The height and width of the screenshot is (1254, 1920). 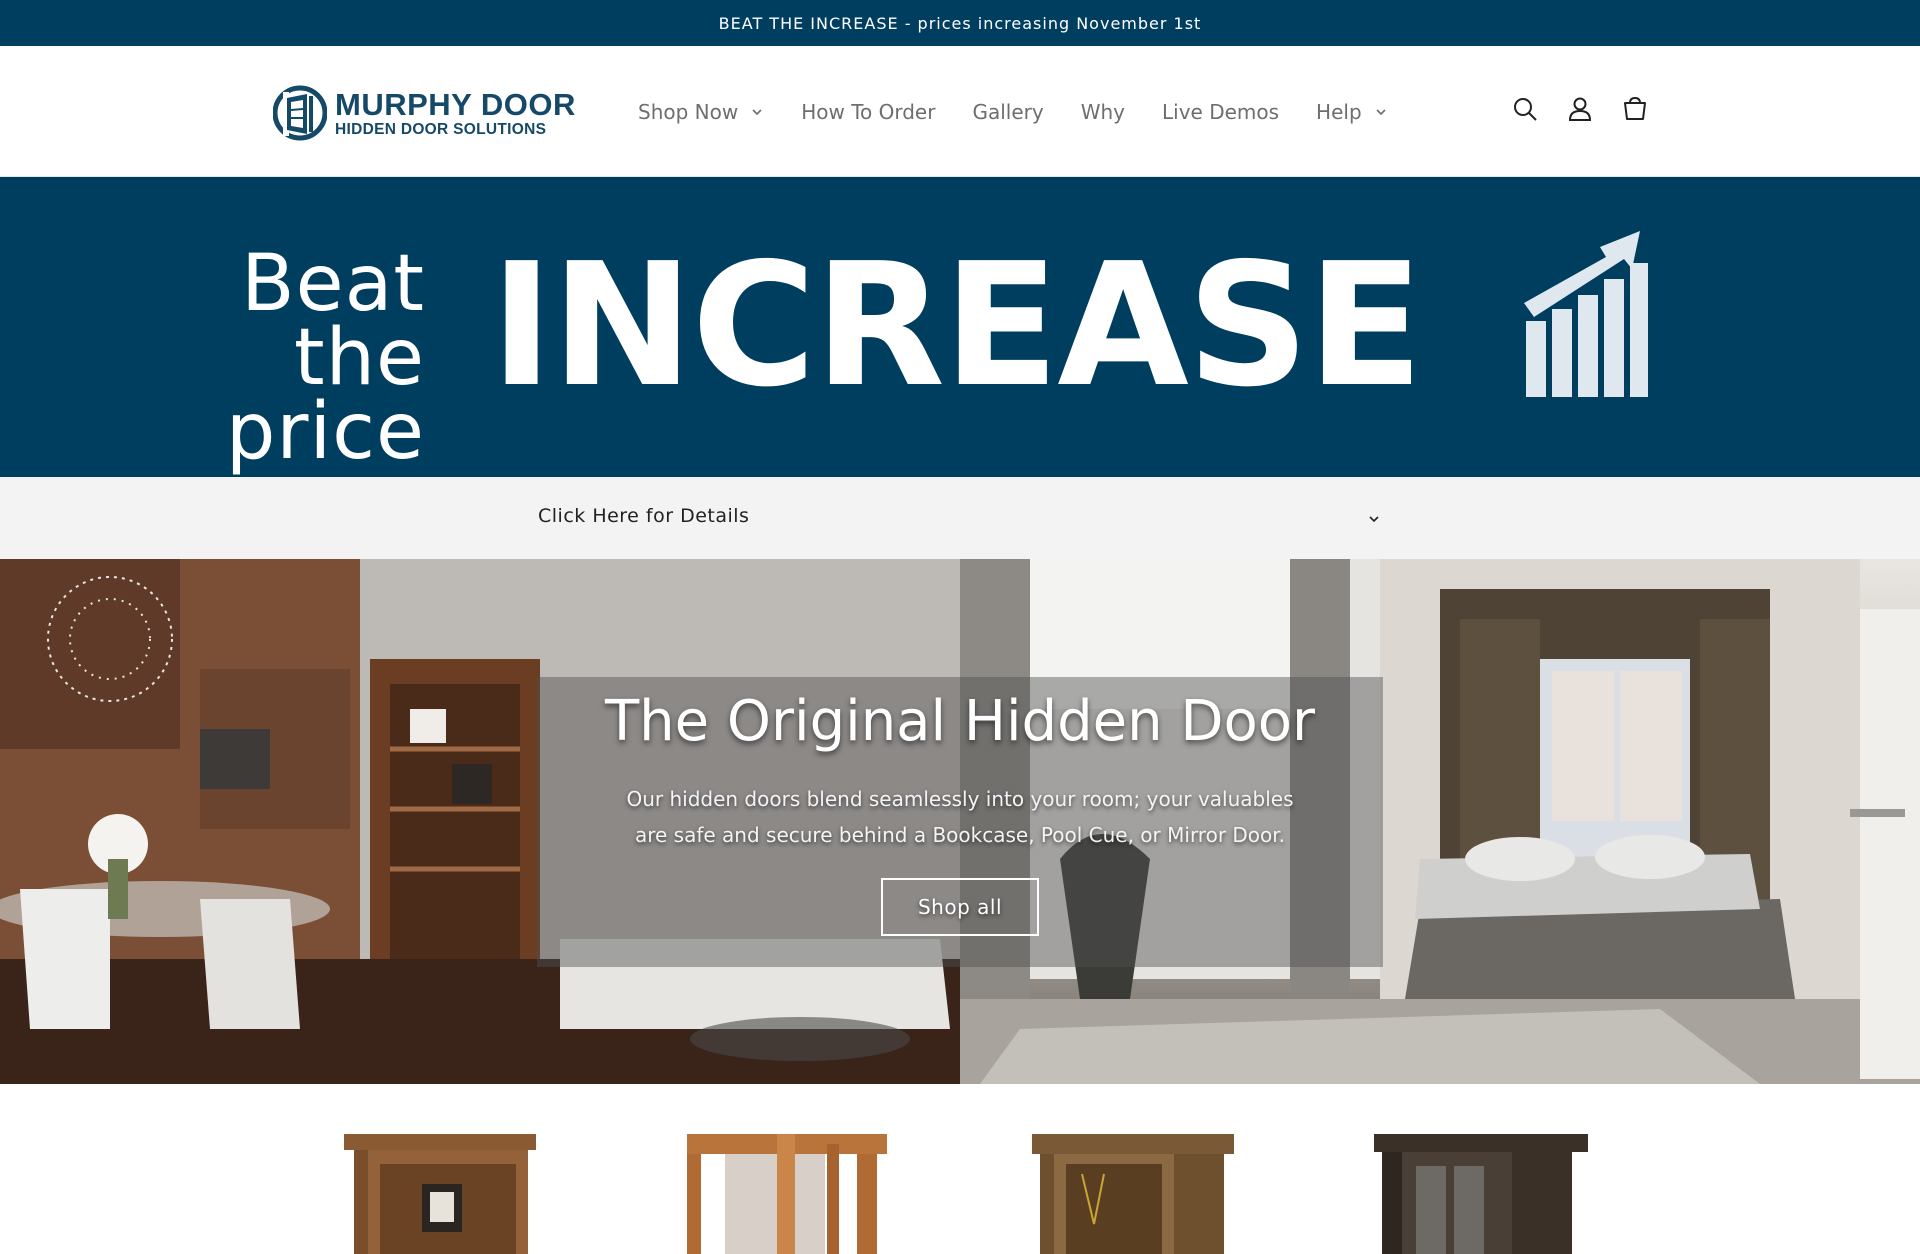 What do you see at coordinates (960, 721) in the screenshot?
I see `hero-title: The Original Hidden Door` at bounding box center [960, 721].